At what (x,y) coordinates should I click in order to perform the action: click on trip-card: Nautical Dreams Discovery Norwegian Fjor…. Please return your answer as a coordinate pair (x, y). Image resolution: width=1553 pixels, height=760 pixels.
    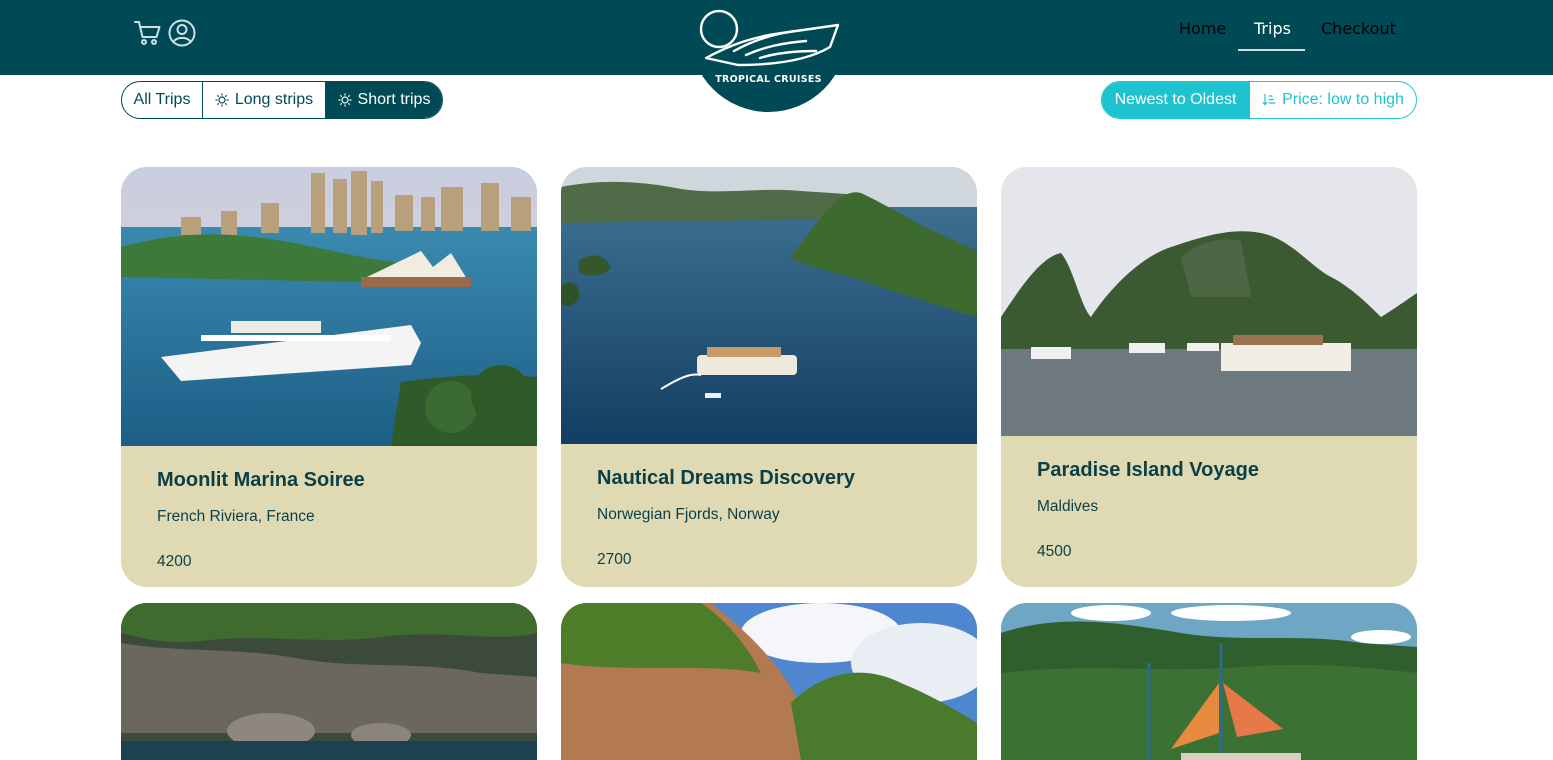
    Looking at the image, I should click on (769, 377).